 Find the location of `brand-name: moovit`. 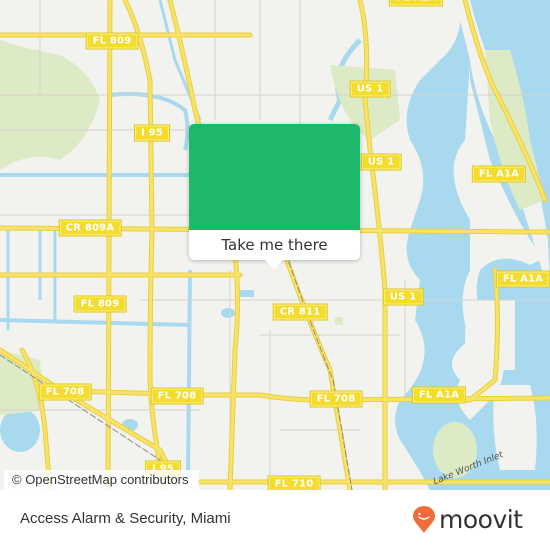

brand-name: moovit is located at coordinates (481, 519).